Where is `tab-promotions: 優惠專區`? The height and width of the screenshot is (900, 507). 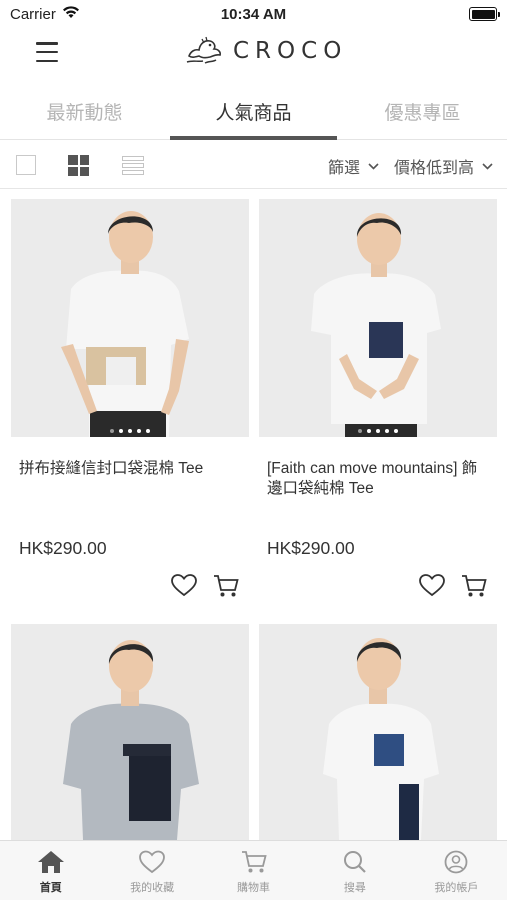 tab-promotions: 優惠專區 is located at coordinates (422, 112).